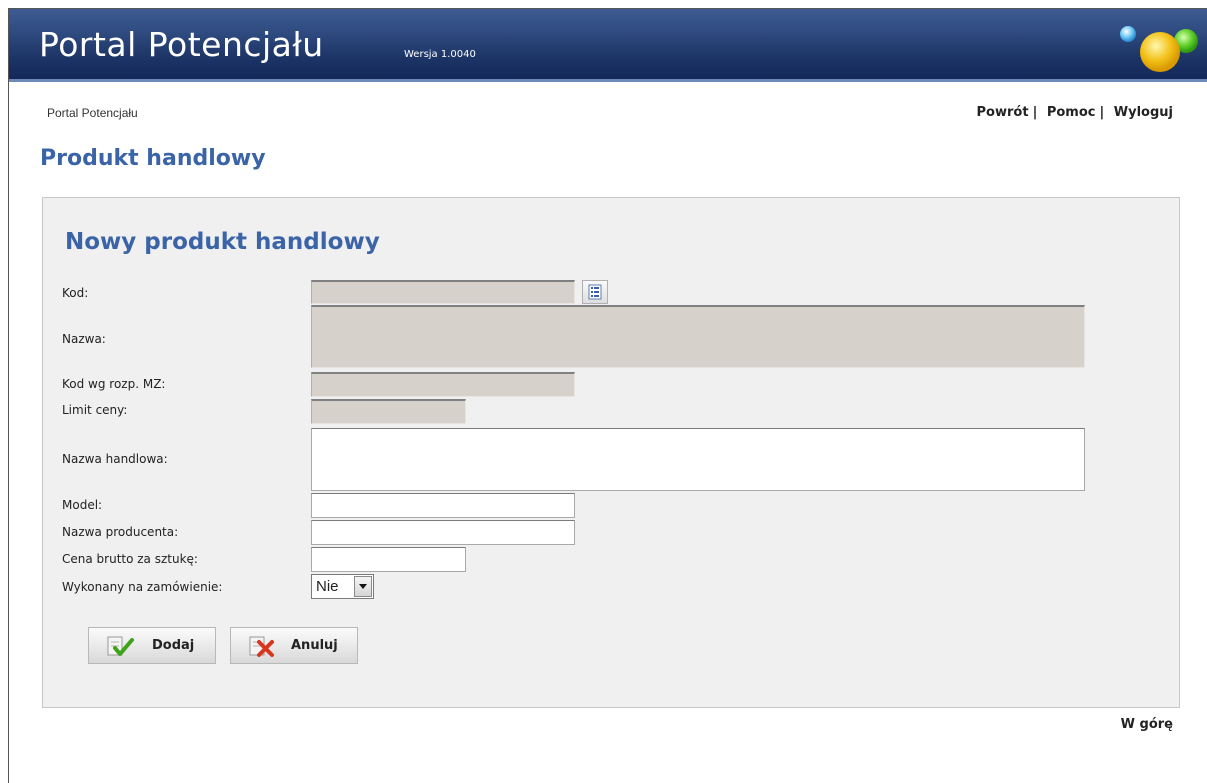 This screenshot has height=783, width=1207. Describe the element at coordinates (222, 242) in the screenshot. I see `form-title: Nowy produkt handlowy` at that location.